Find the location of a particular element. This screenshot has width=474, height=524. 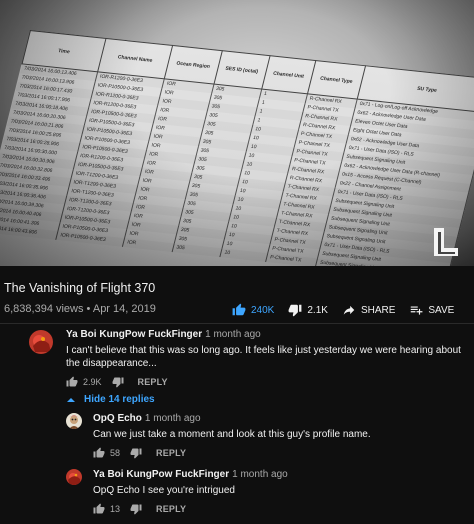

share-label: SHARE is located at coordinates (378, 310).